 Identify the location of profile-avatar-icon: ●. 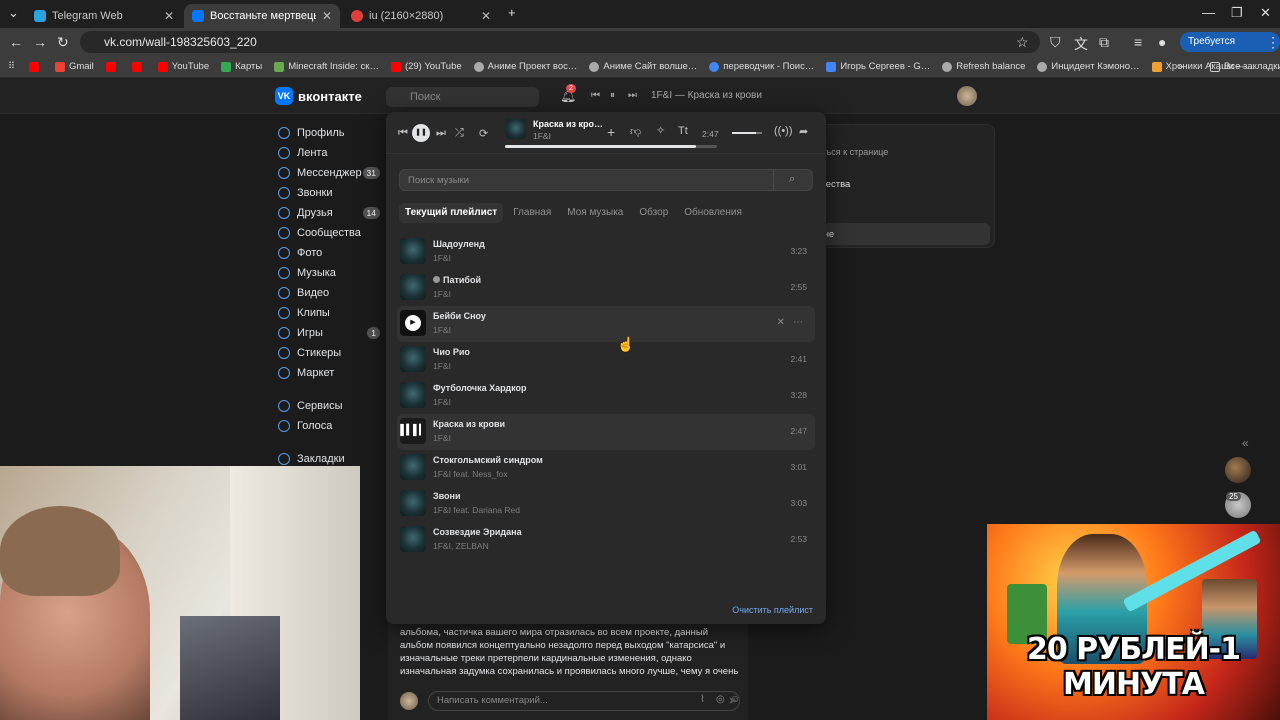
(1162, 42).